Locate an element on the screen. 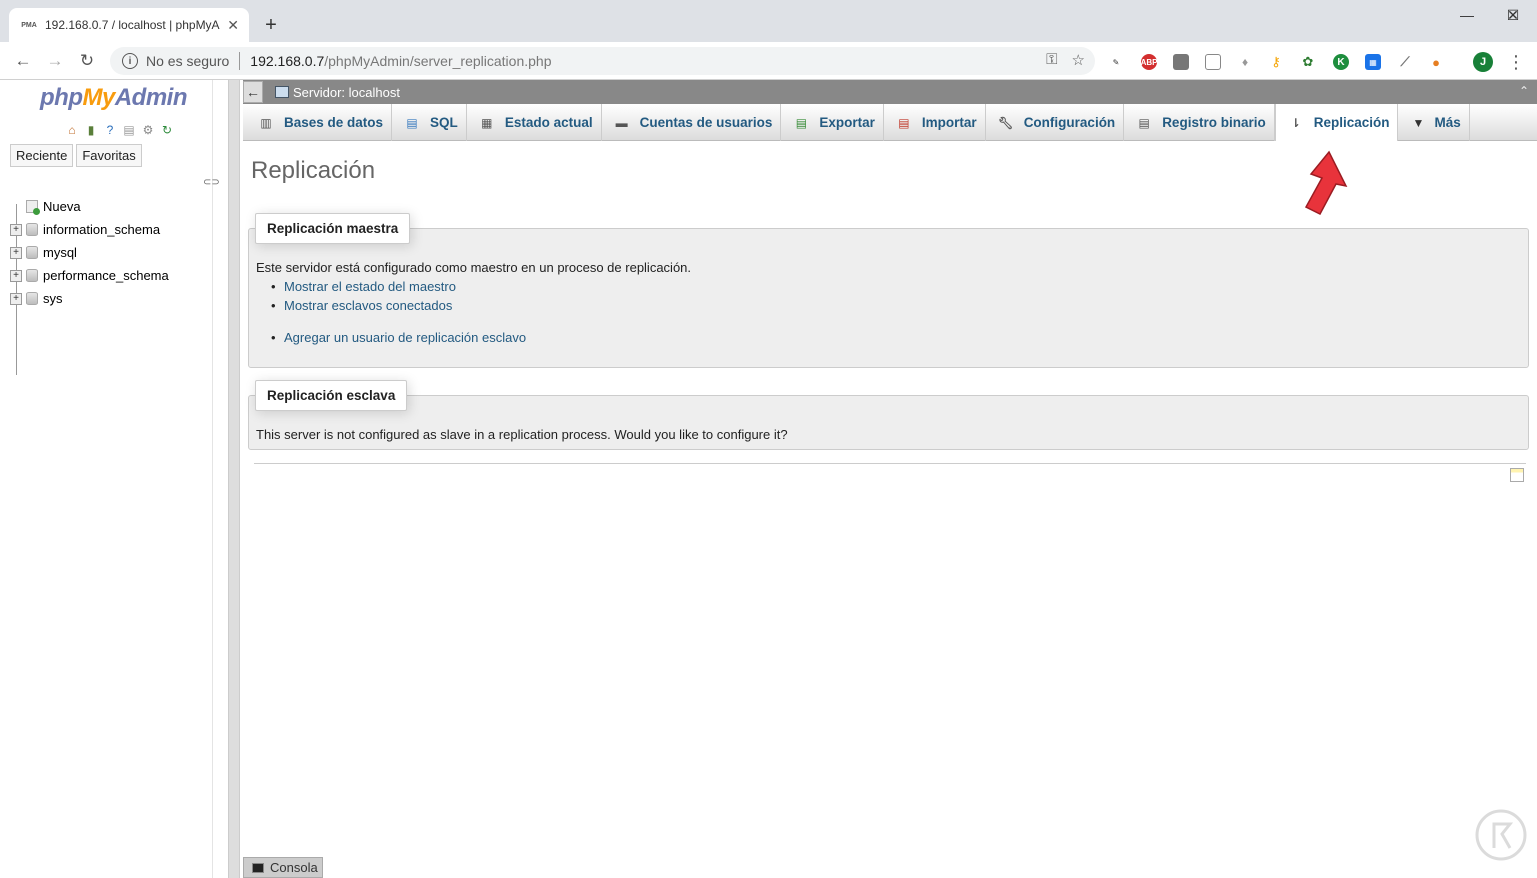  adblock-icon: ABP is located at coordinates (1149, 62).